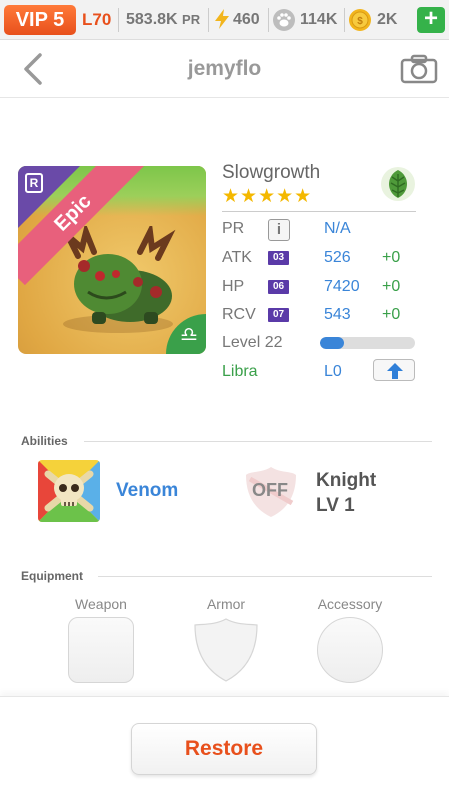  I want to click on abilities-heading: Abilities, so click(44, 441).